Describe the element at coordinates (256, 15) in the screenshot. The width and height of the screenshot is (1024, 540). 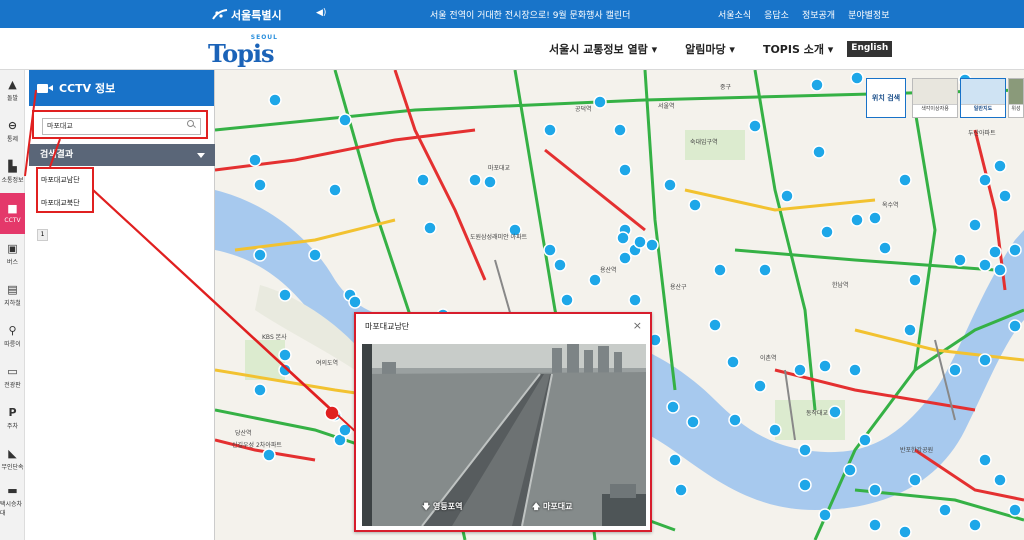
I see `brand-label: 서울특별시` at that location.